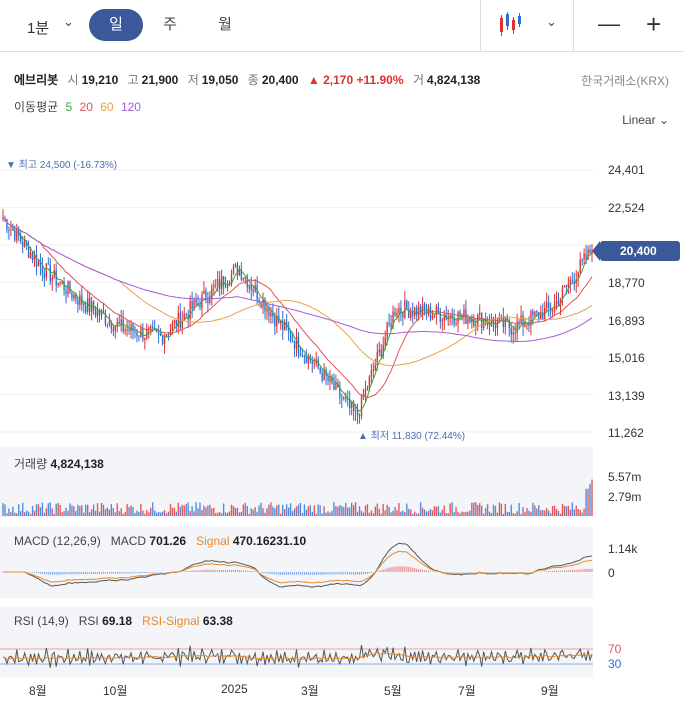 Image resolution: width=683 pixels, height=702 pixels. Describe the element at coordinates (298, 567) in the screenshot. I see `macd-signal-line` at that location.